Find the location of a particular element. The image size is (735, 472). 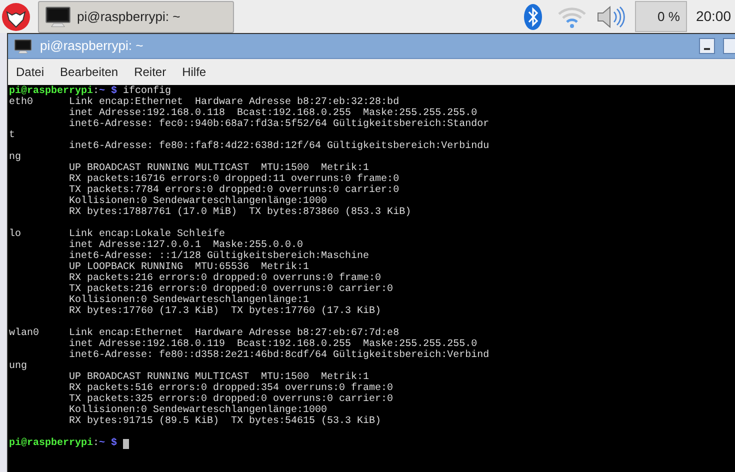

menu-item: Reiter is located at coordinates (150, 72).